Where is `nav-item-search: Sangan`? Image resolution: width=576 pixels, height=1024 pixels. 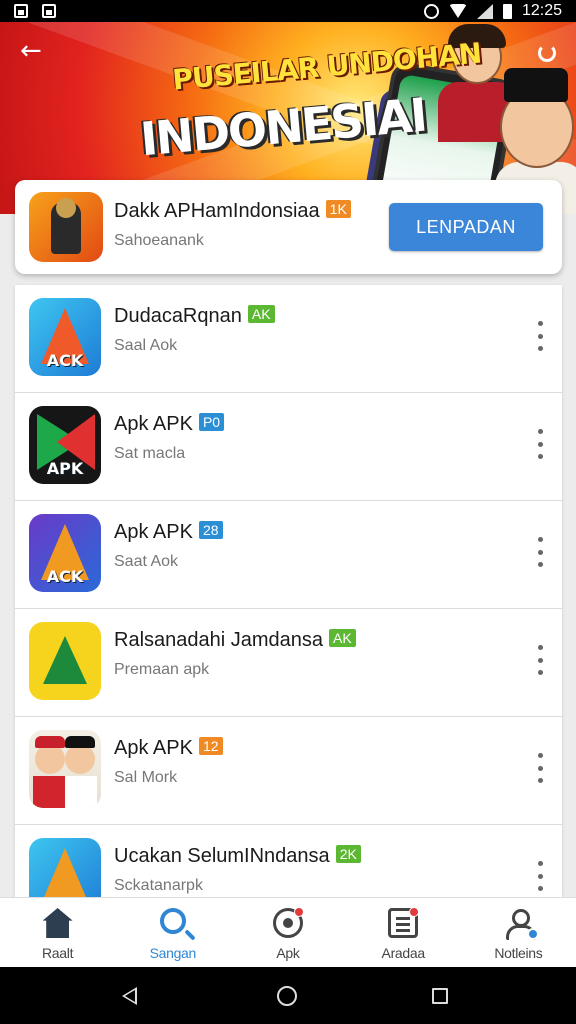
nav-item-search: Sangan is located at coordinates (172, 932).